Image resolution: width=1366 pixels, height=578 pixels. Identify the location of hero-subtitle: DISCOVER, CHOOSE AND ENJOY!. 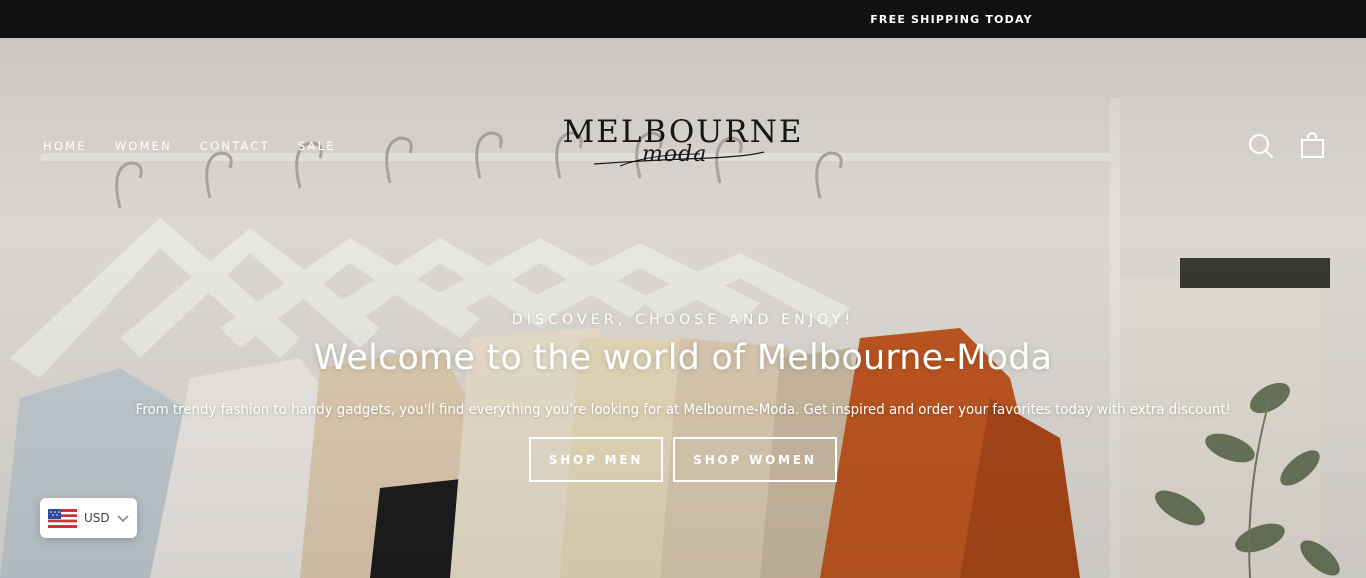
(683, 320).